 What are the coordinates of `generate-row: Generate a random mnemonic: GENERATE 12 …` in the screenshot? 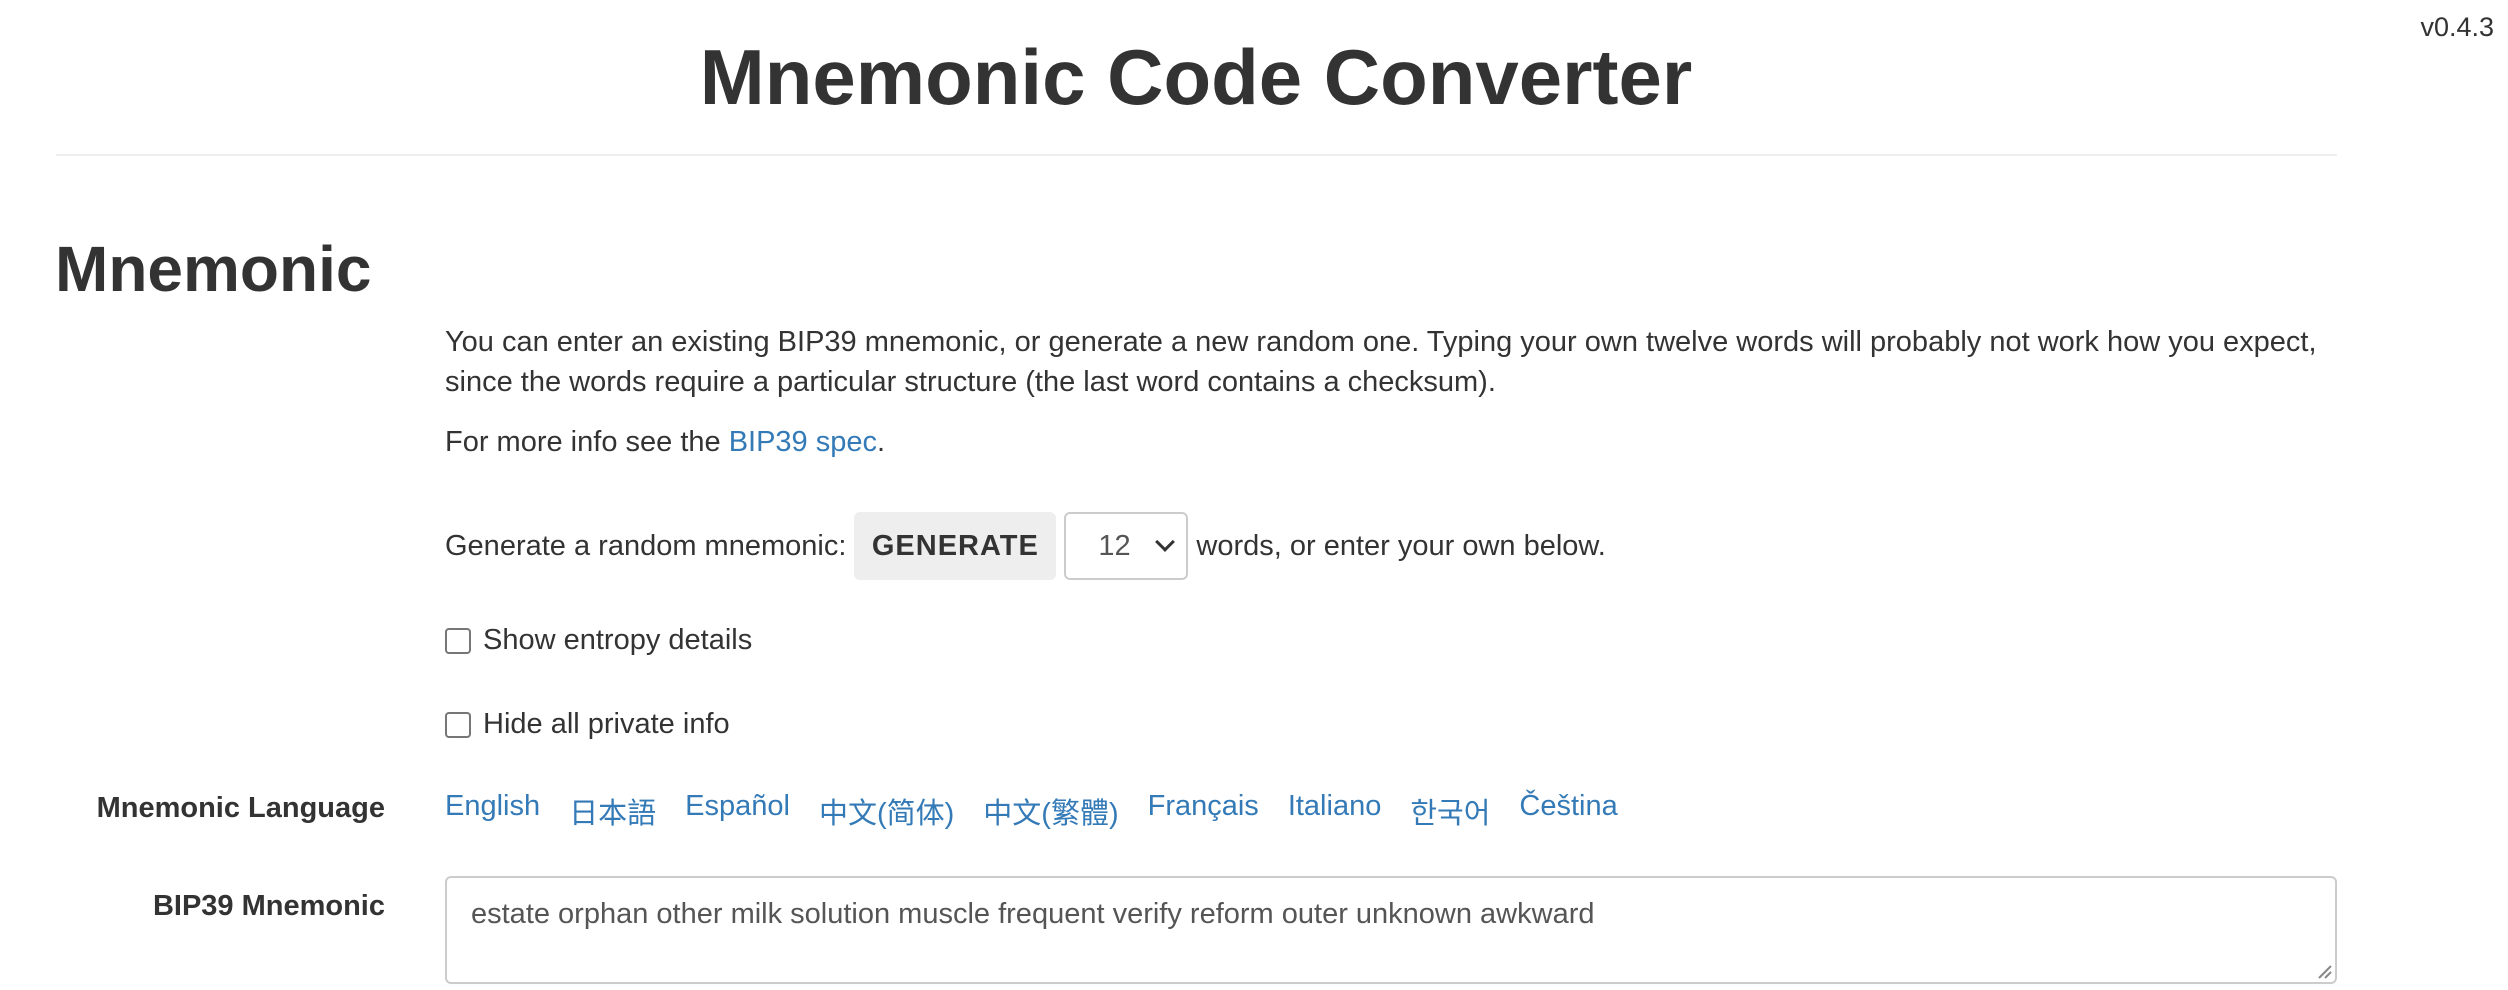 It's located at (1025, 546).